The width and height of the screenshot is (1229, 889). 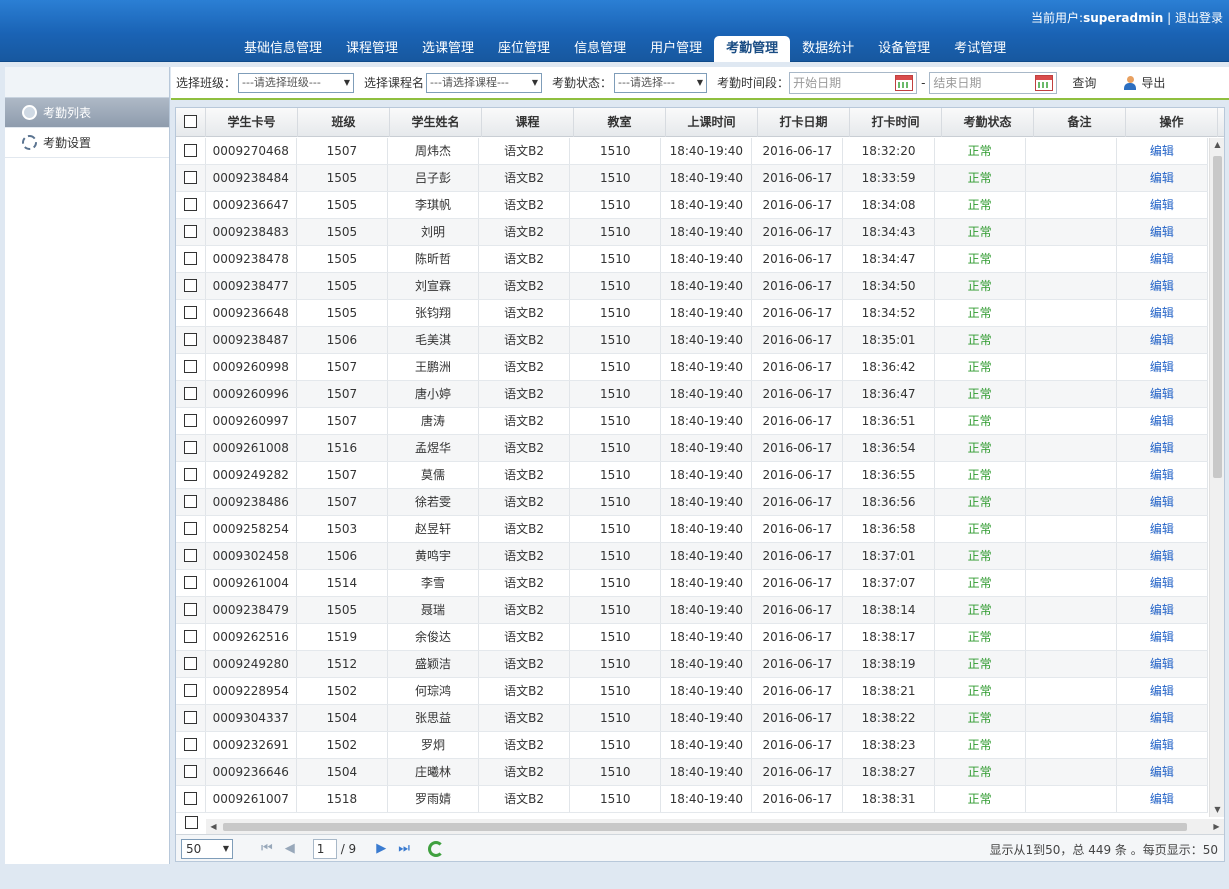 What do you see at coordinates (528, 122) in the screenshot?
I see `column-header: 课程` at bounding box center [528, 122].